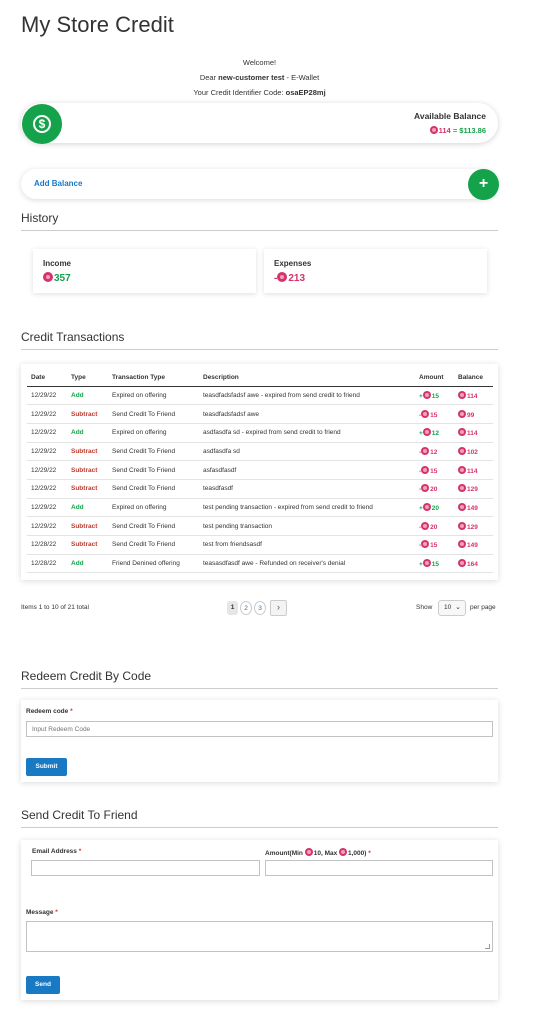 This screenshot has height=1024, width=540. I want to click on cell-description: test pending transaction, so click(307, 526).